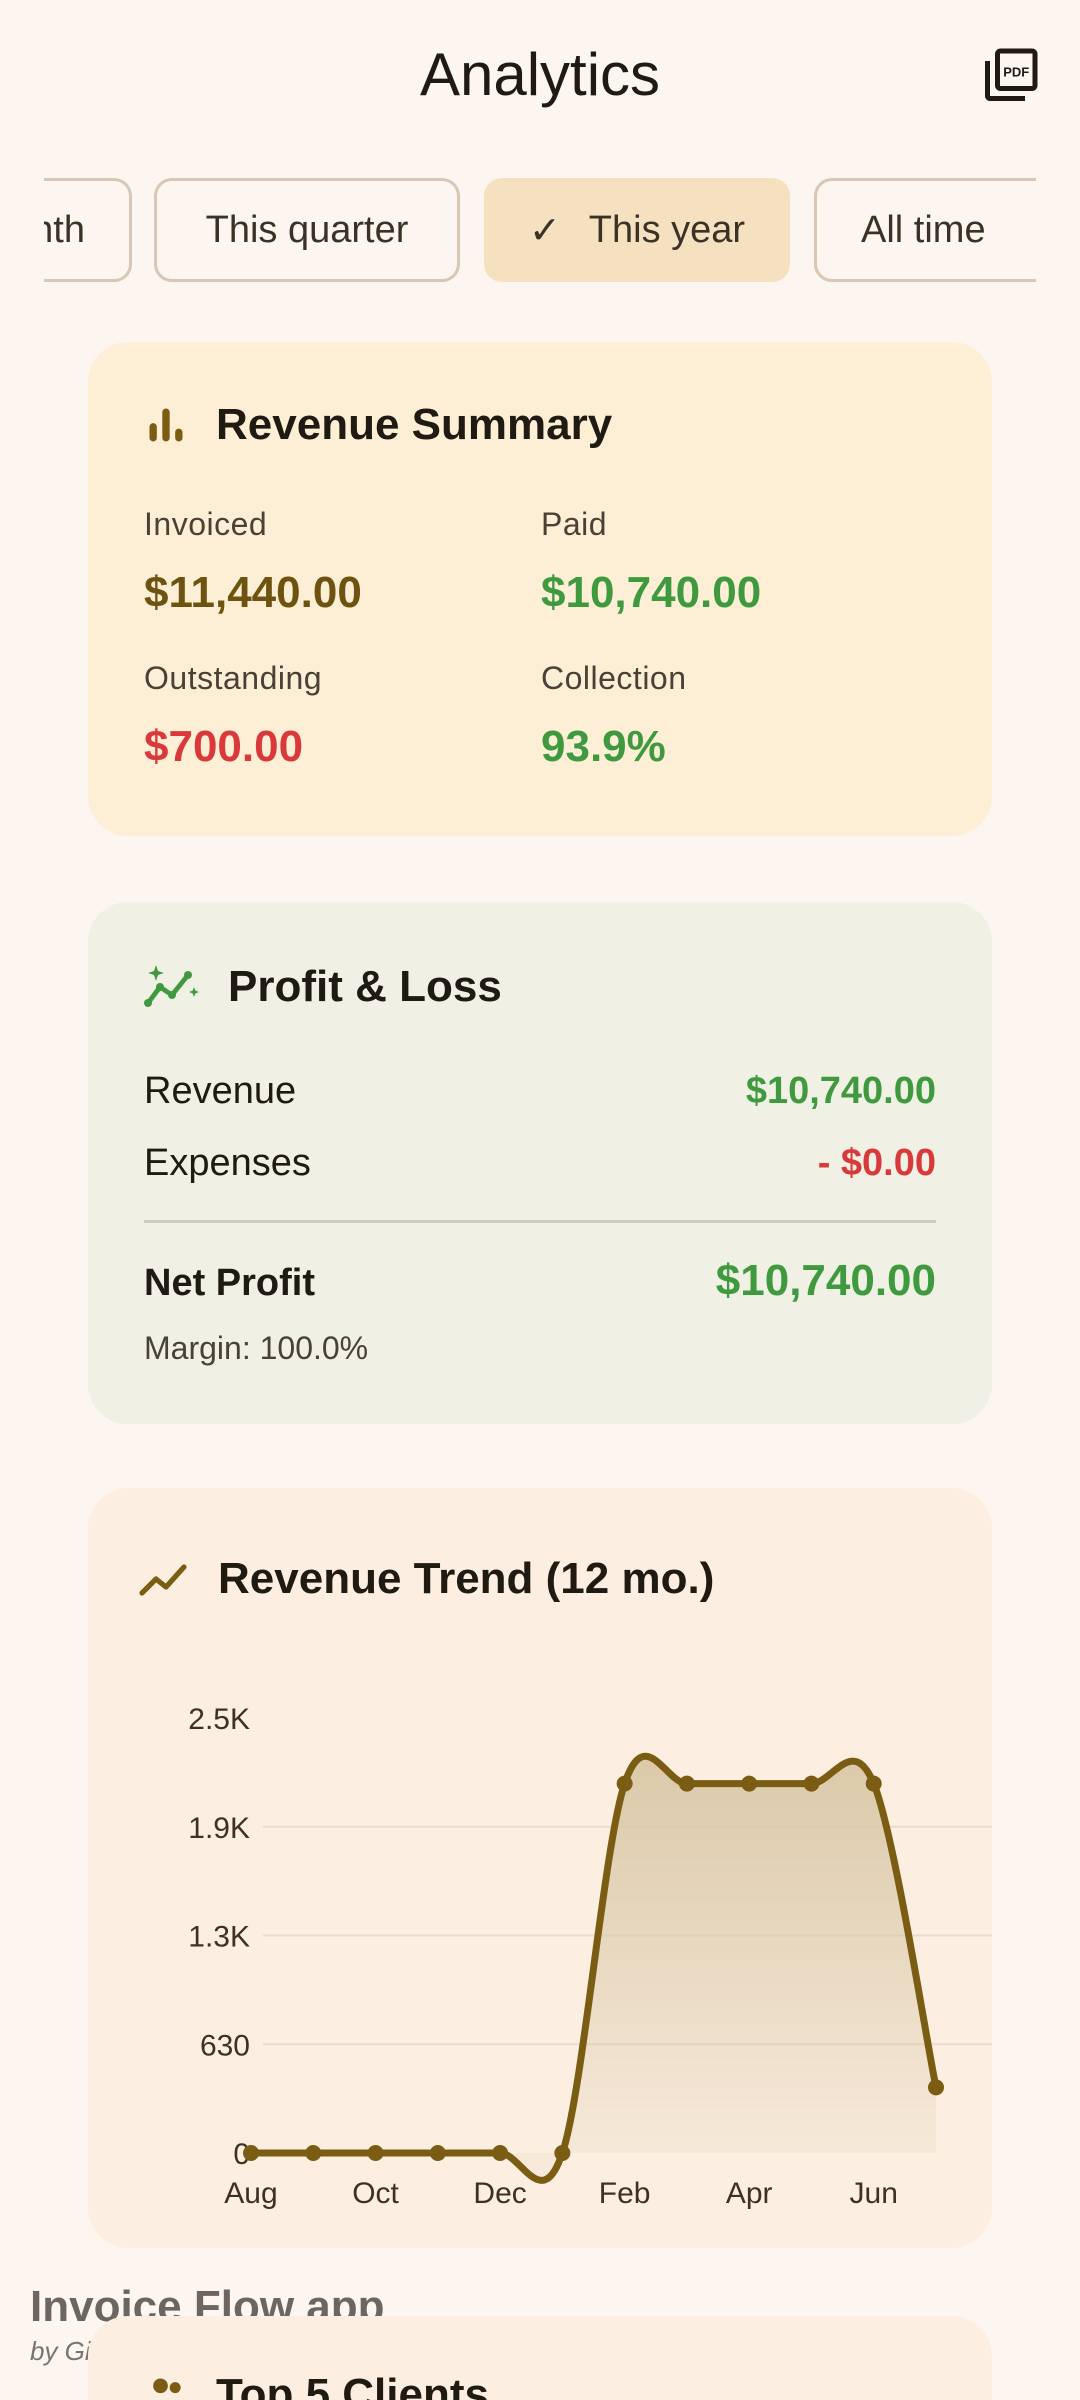  I want to click on y-tick-label: 1.3K, so click(219, 1937).